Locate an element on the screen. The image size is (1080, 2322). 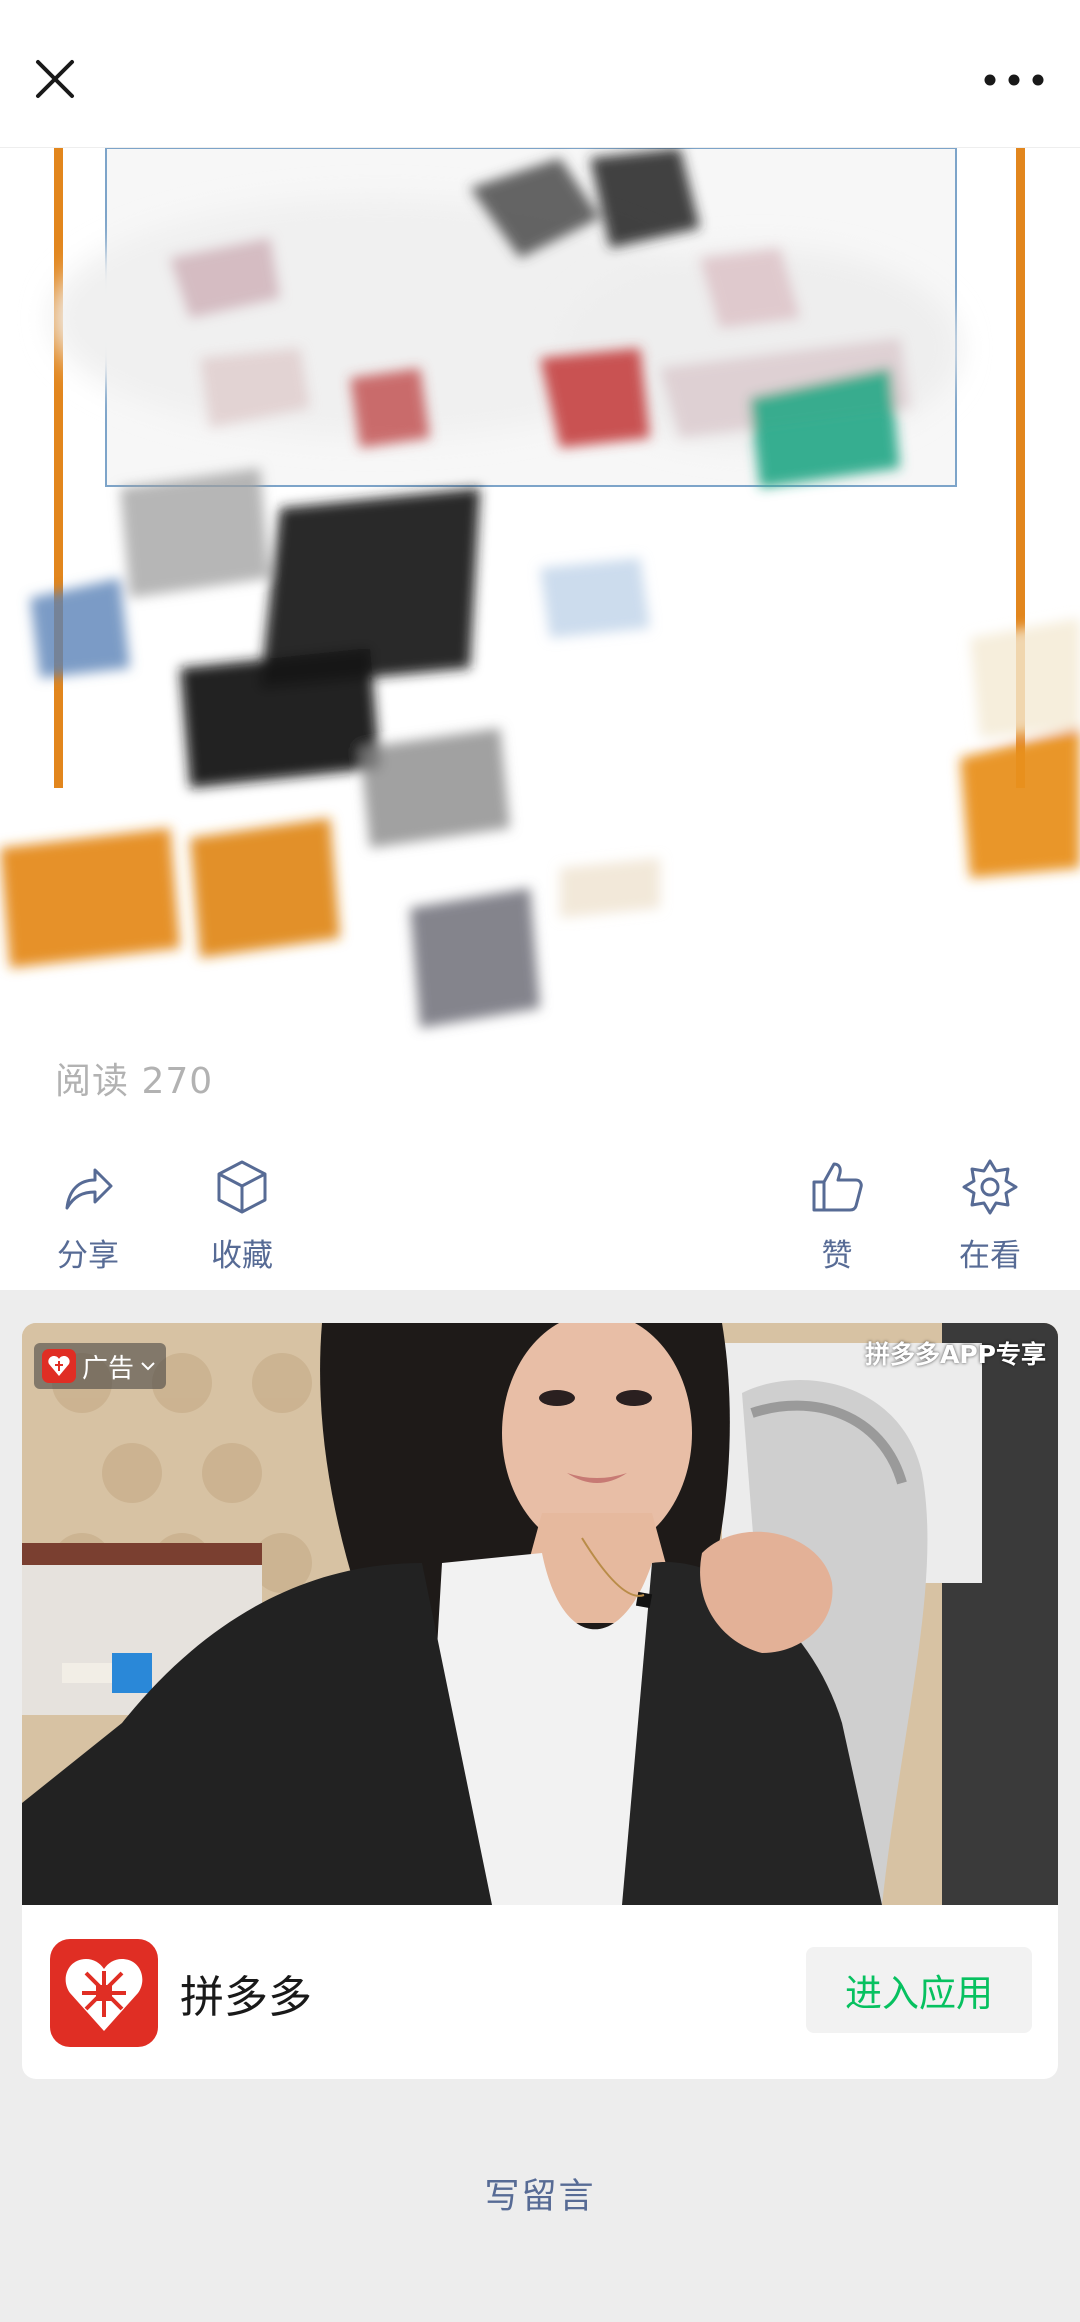
enter-app-button: 进入应用 is located at coordinates (919, 1990).